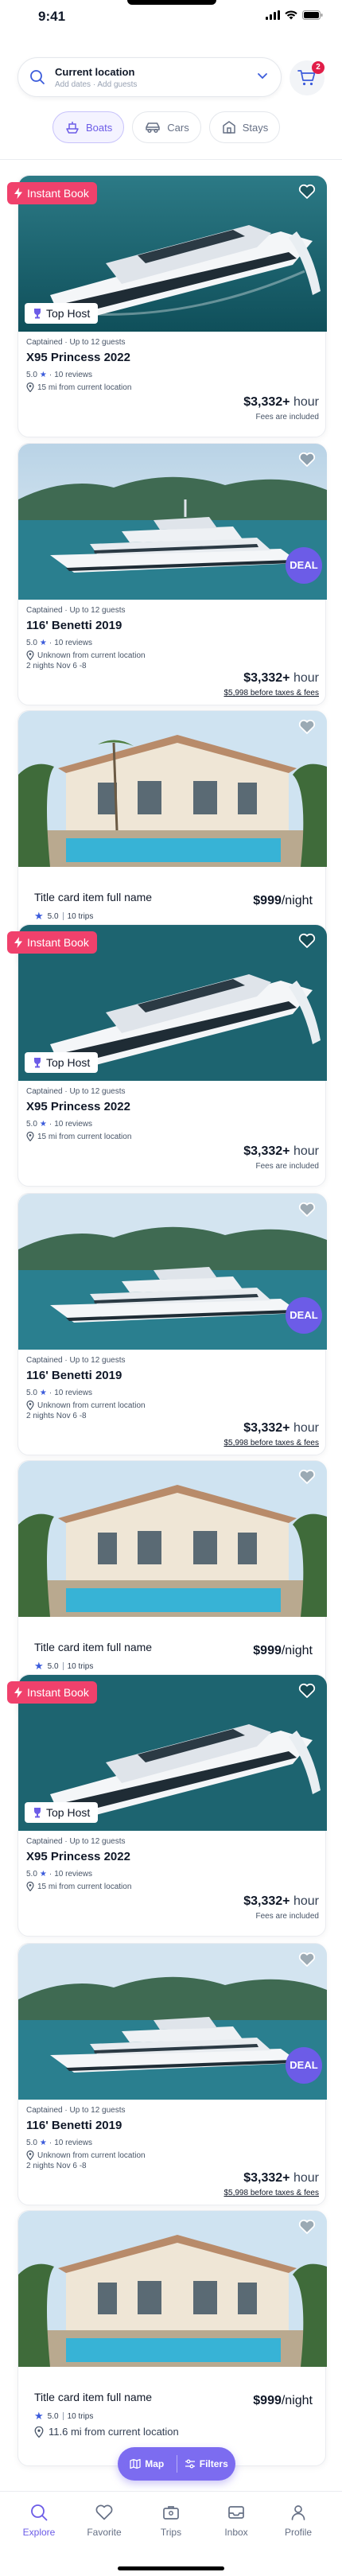  What do you see at coordinates (297, 900) in the screenshot?
I see `price-unit: /night` at bounding box center [297, 900].